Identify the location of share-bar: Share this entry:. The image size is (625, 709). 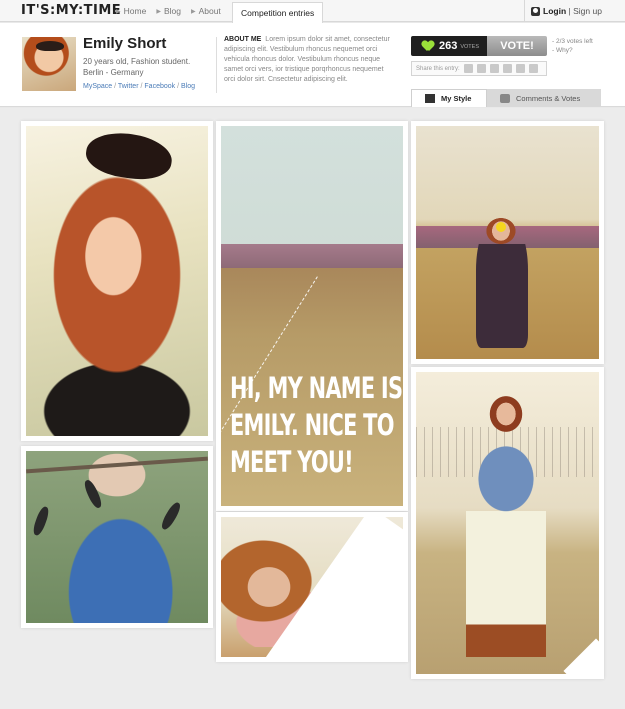
(479, 68).